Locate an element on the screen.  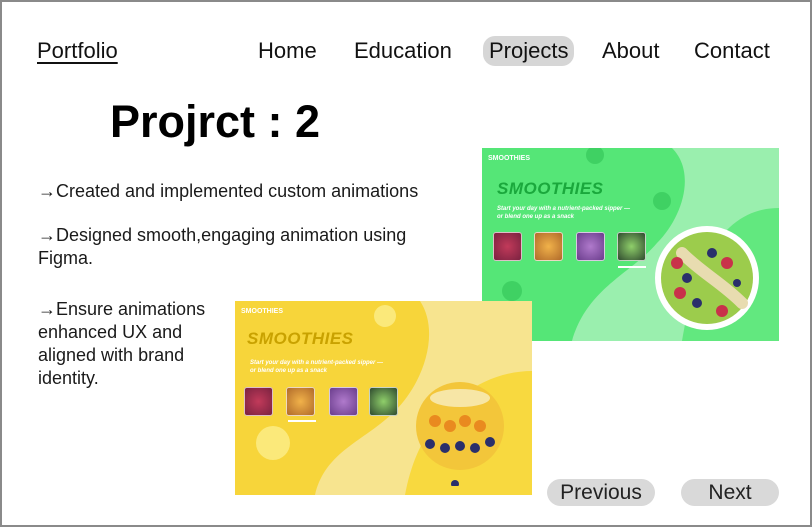
previous-button: Previous is located at coordinates (601, 492).